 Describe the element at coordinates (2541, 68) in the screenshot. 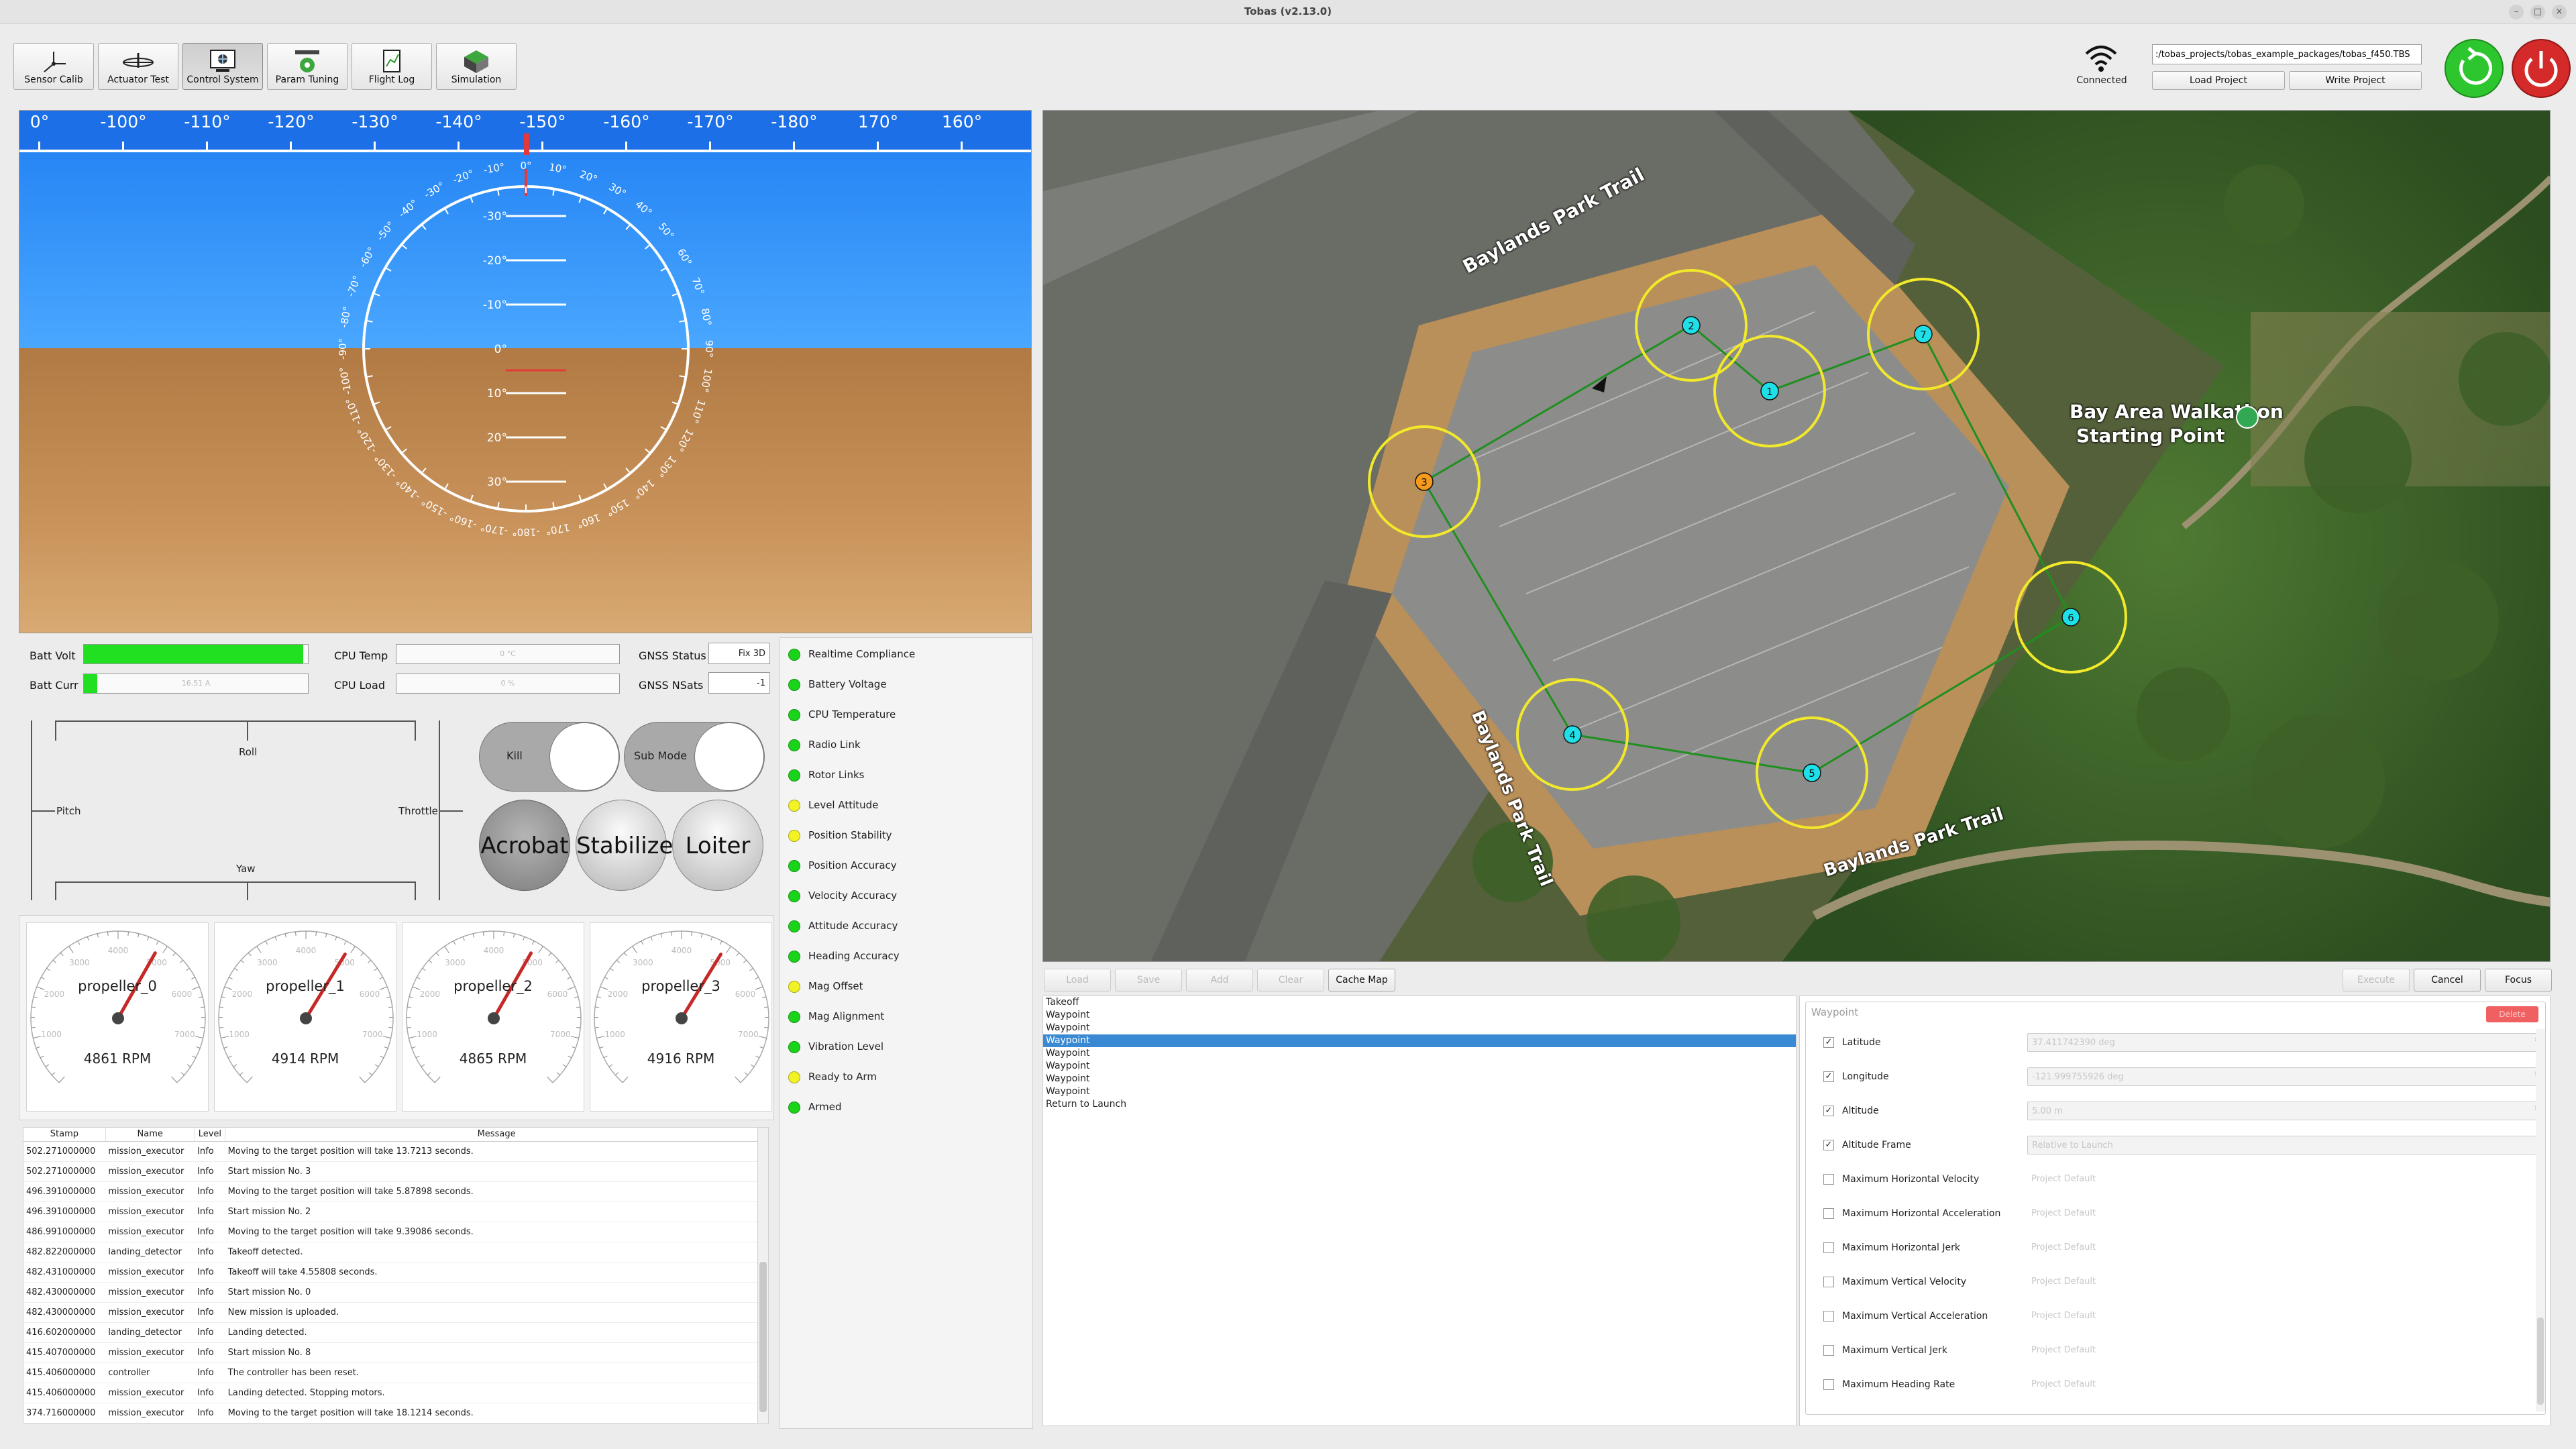

I see `power-off-button` at that location.